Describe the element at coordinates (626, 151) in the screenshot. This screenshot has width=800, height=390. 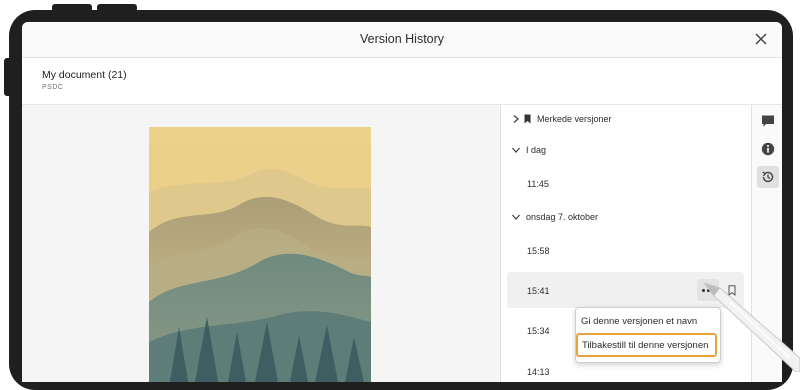
I see `group-today: I dag` at that location.